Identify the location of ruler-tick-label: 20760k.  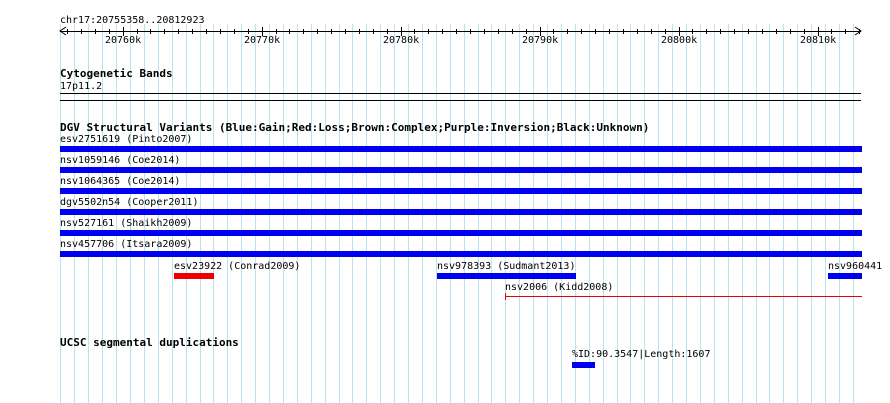
(123, 40).